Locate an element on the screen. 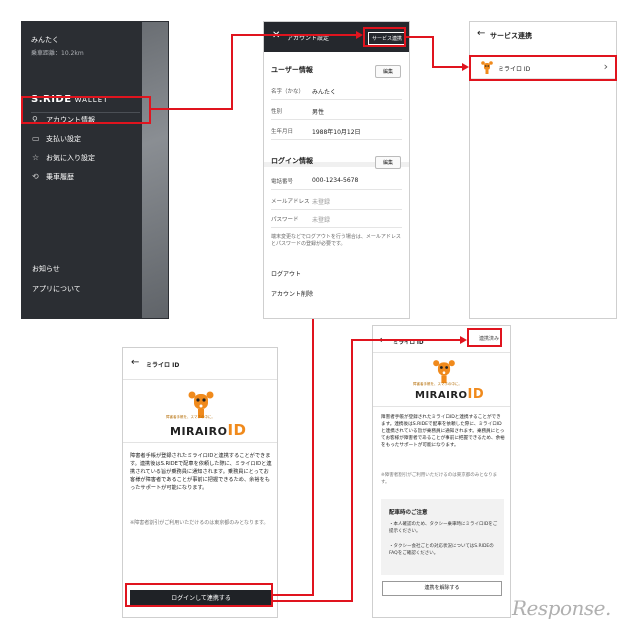  login-info-heading: ログイン情報 is located at coordinates (292, 161).